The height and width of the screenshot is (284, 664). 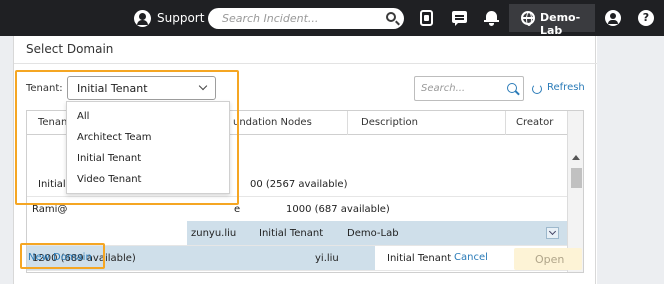 I want to click on support-link: Support, so click(x=180, y=18).